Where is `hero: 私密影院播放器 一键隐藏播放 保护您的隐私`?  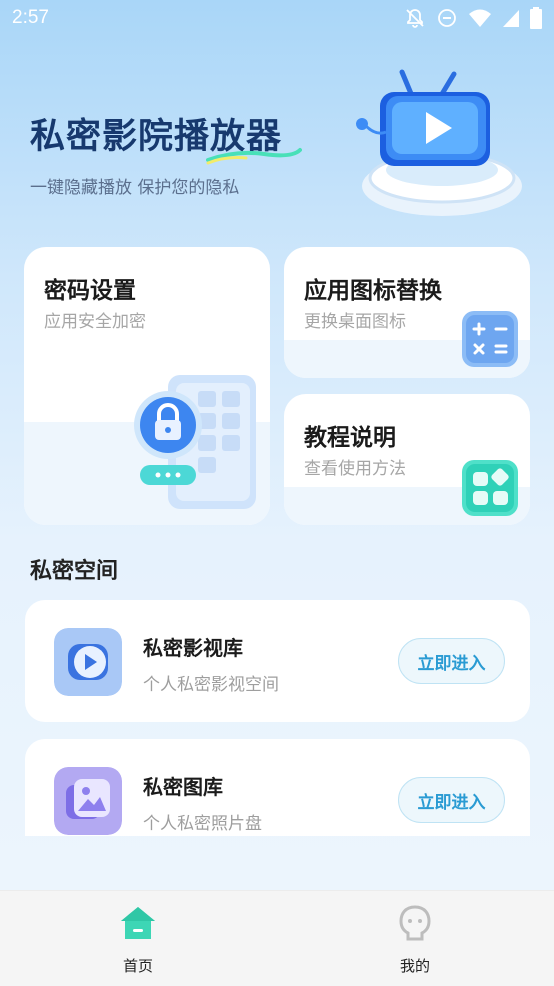 hero: 私密影院播放器 一键隐藏播放 保护您的隐私 is located at coordinates (166, 153).